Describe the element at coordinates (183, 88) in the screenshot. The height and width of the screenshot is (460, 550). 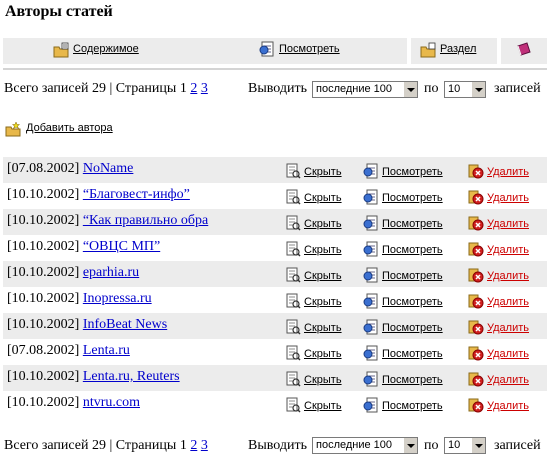
I see `current-page: 1` at that location.